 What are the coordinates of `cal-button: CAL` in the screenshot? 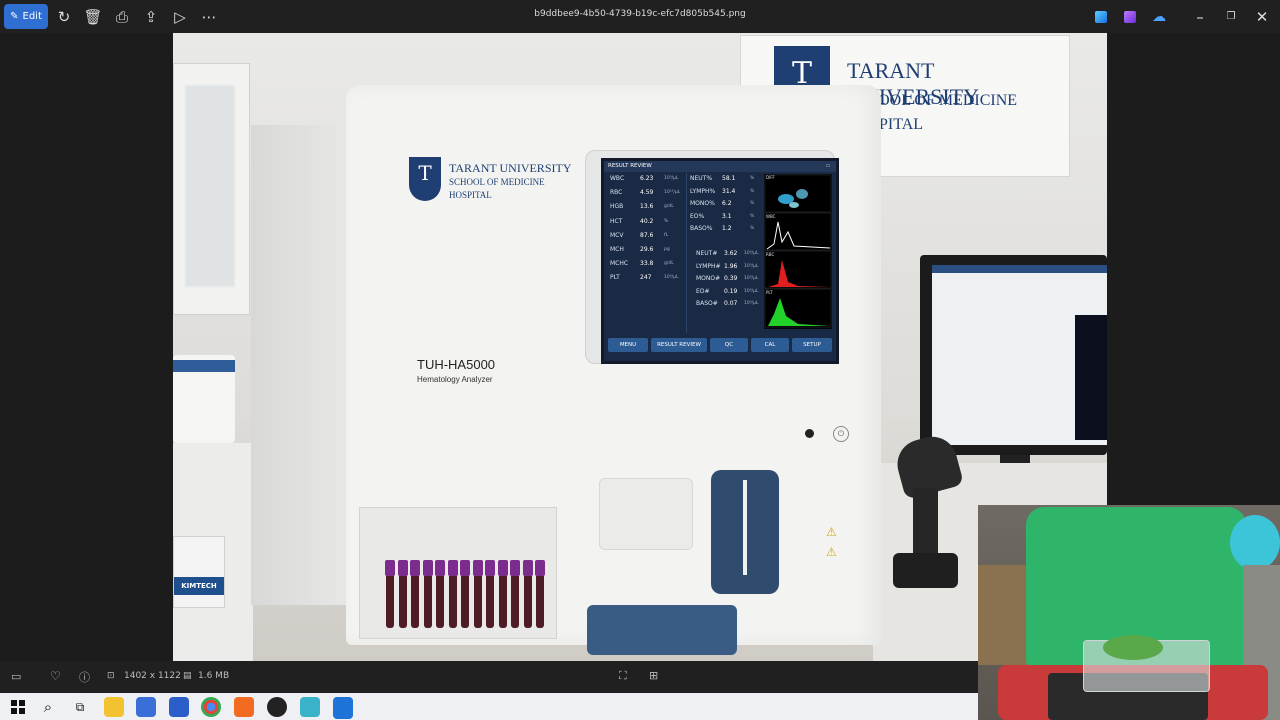 It's located at (770, 345).